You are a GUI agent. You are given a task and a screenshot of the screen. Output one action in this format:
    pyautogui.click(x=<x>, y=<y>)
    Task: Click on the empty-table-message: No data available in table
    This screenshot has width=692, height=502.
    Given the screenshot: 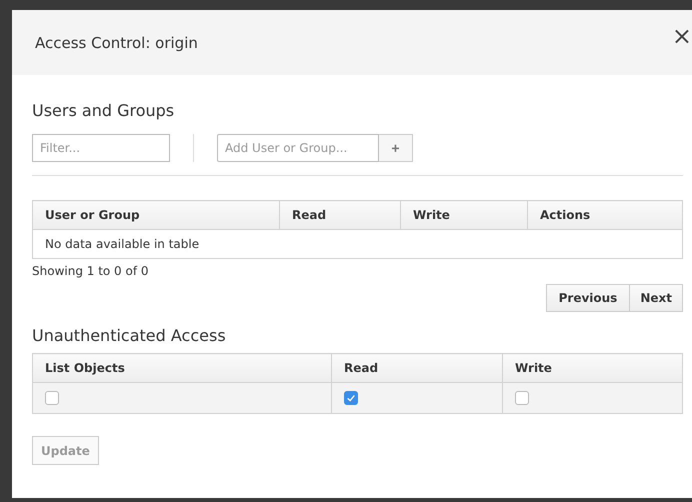 What is the action you would take?
    pyautogui.click(x=357, y=244)
    